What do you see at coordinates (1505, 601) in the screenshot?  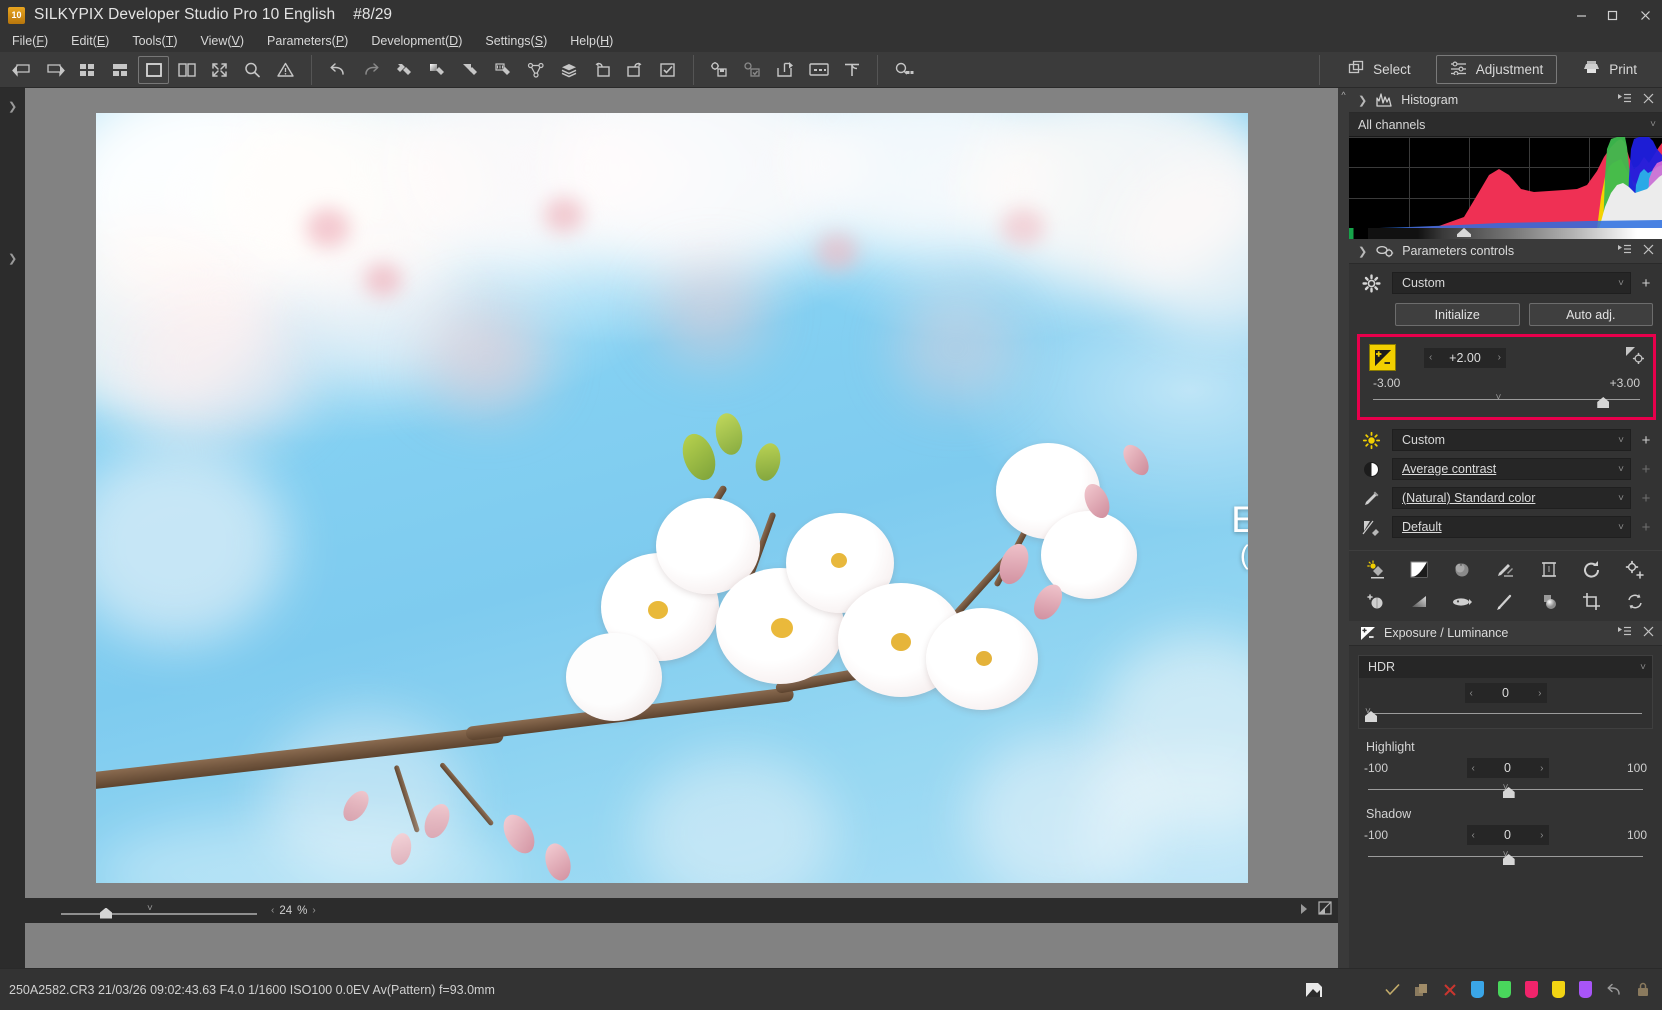 I see `brush-icon` at bounding box center [1505, 601].